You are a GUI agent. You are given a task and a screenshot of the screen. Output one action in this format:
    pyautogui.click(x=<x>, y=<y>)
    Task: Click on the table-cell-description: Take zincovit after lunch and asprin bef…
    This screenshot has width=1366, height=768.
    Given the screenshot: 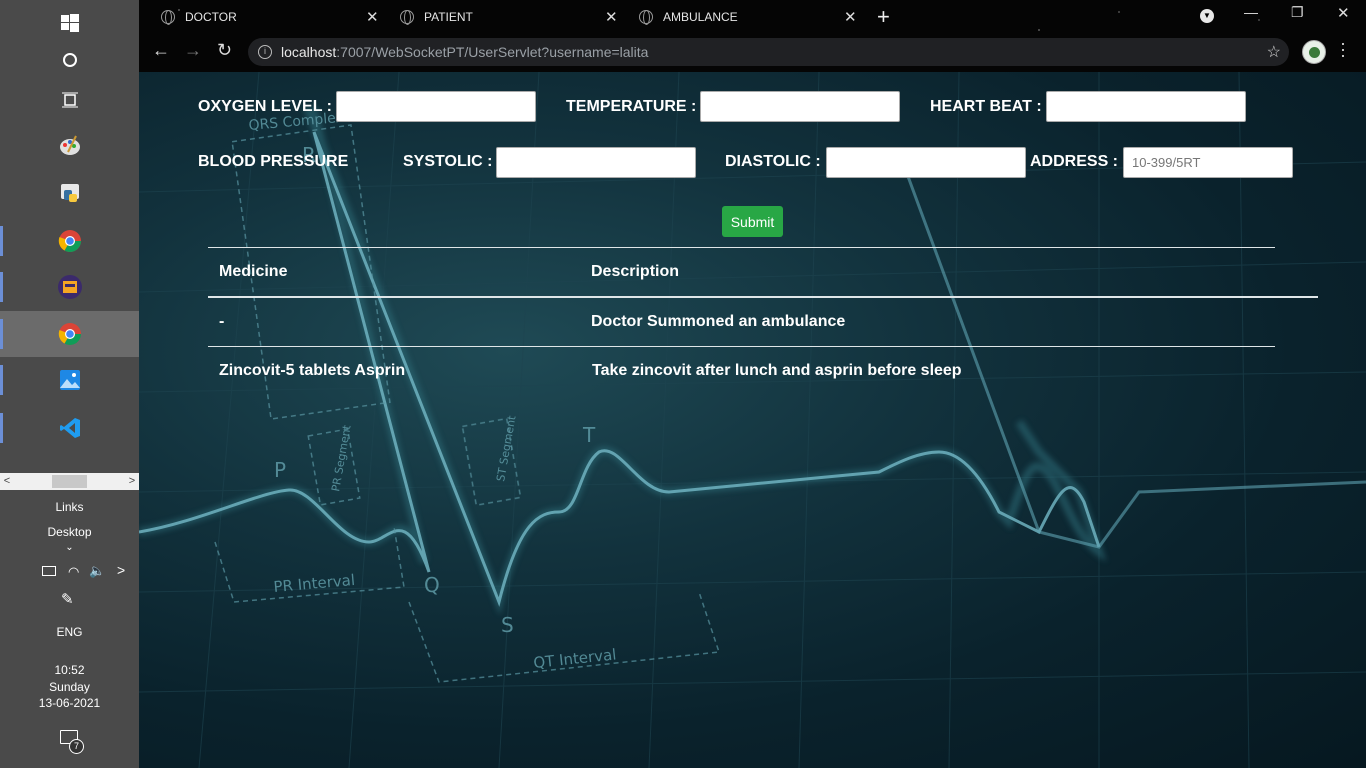 What is the action you would take?
    pyautogui.click(x=777, y=370)
    